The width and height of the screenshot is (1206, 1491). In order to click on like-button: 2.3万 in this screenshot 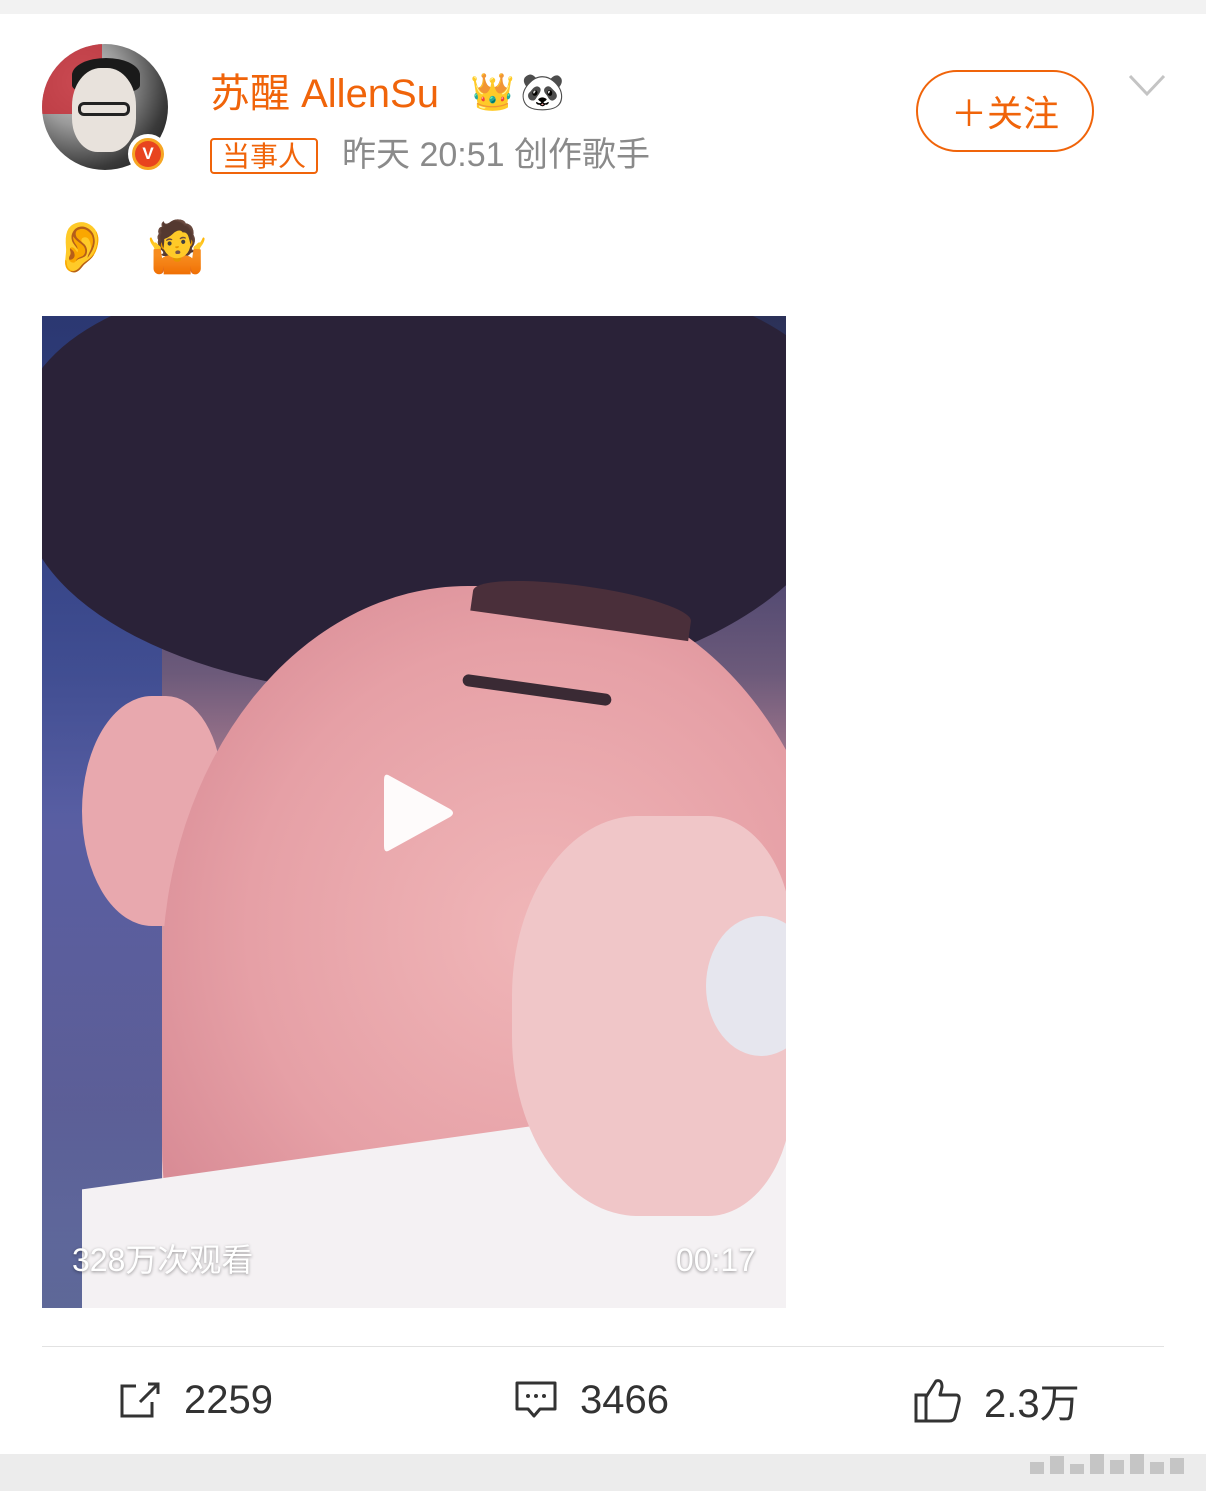, I will do `click(997, 1400)`.